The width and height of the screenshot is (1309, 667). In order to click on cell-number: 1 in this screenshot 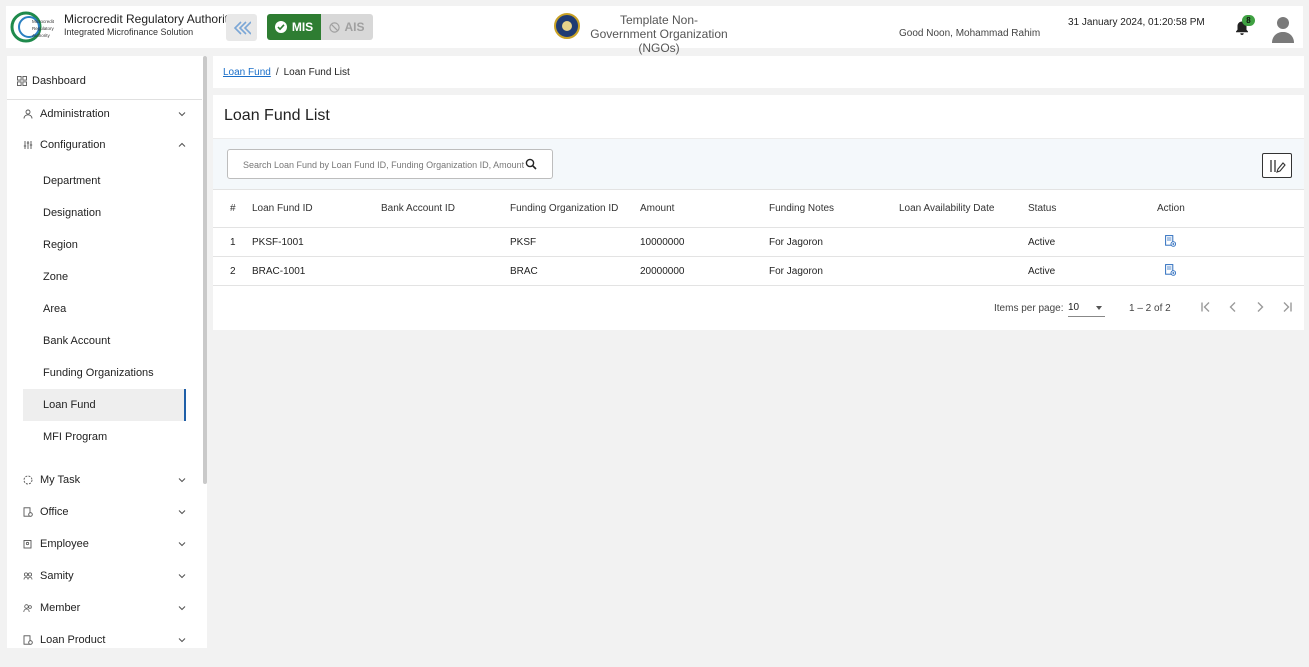, I will do `click(232, 242)`.